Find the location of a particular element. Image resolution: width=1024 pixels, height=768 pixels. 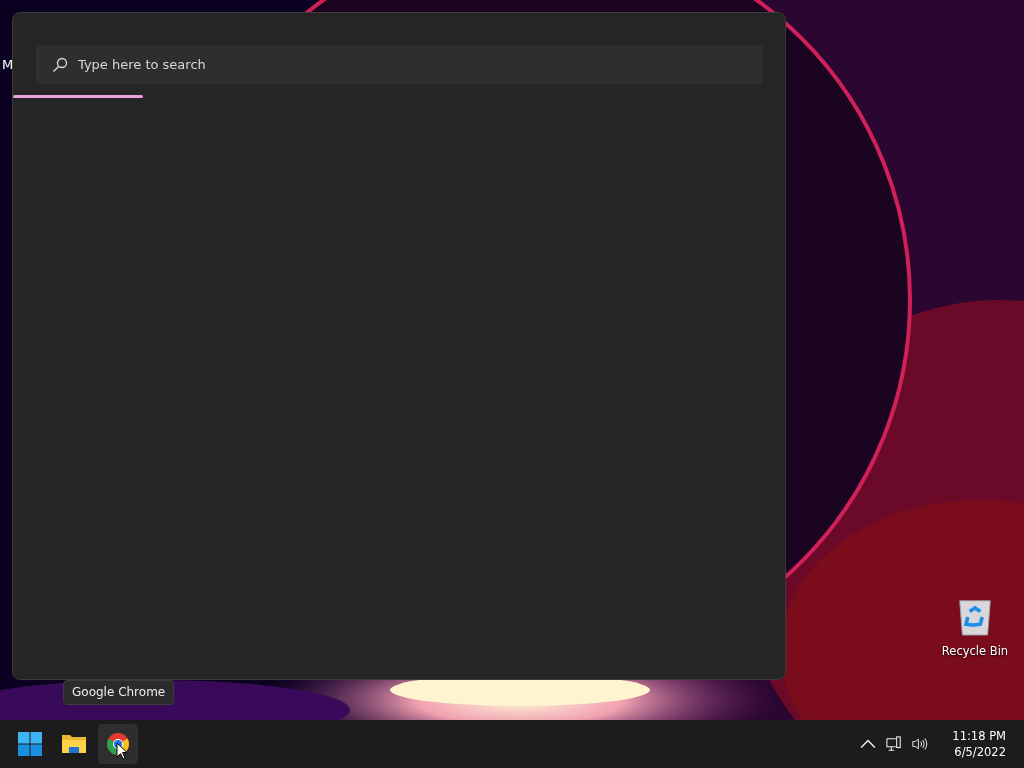

speaker-icon is located at coordinates (920, 744).